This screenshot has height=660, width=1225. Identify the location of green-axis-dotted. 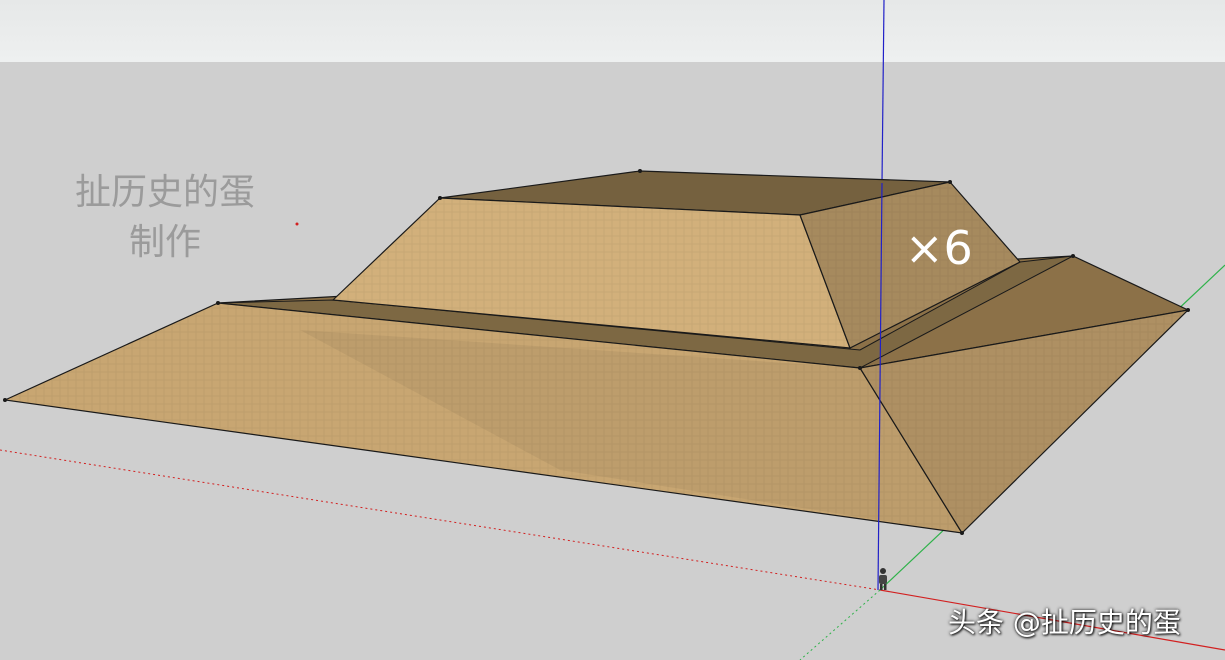
(840, 624).